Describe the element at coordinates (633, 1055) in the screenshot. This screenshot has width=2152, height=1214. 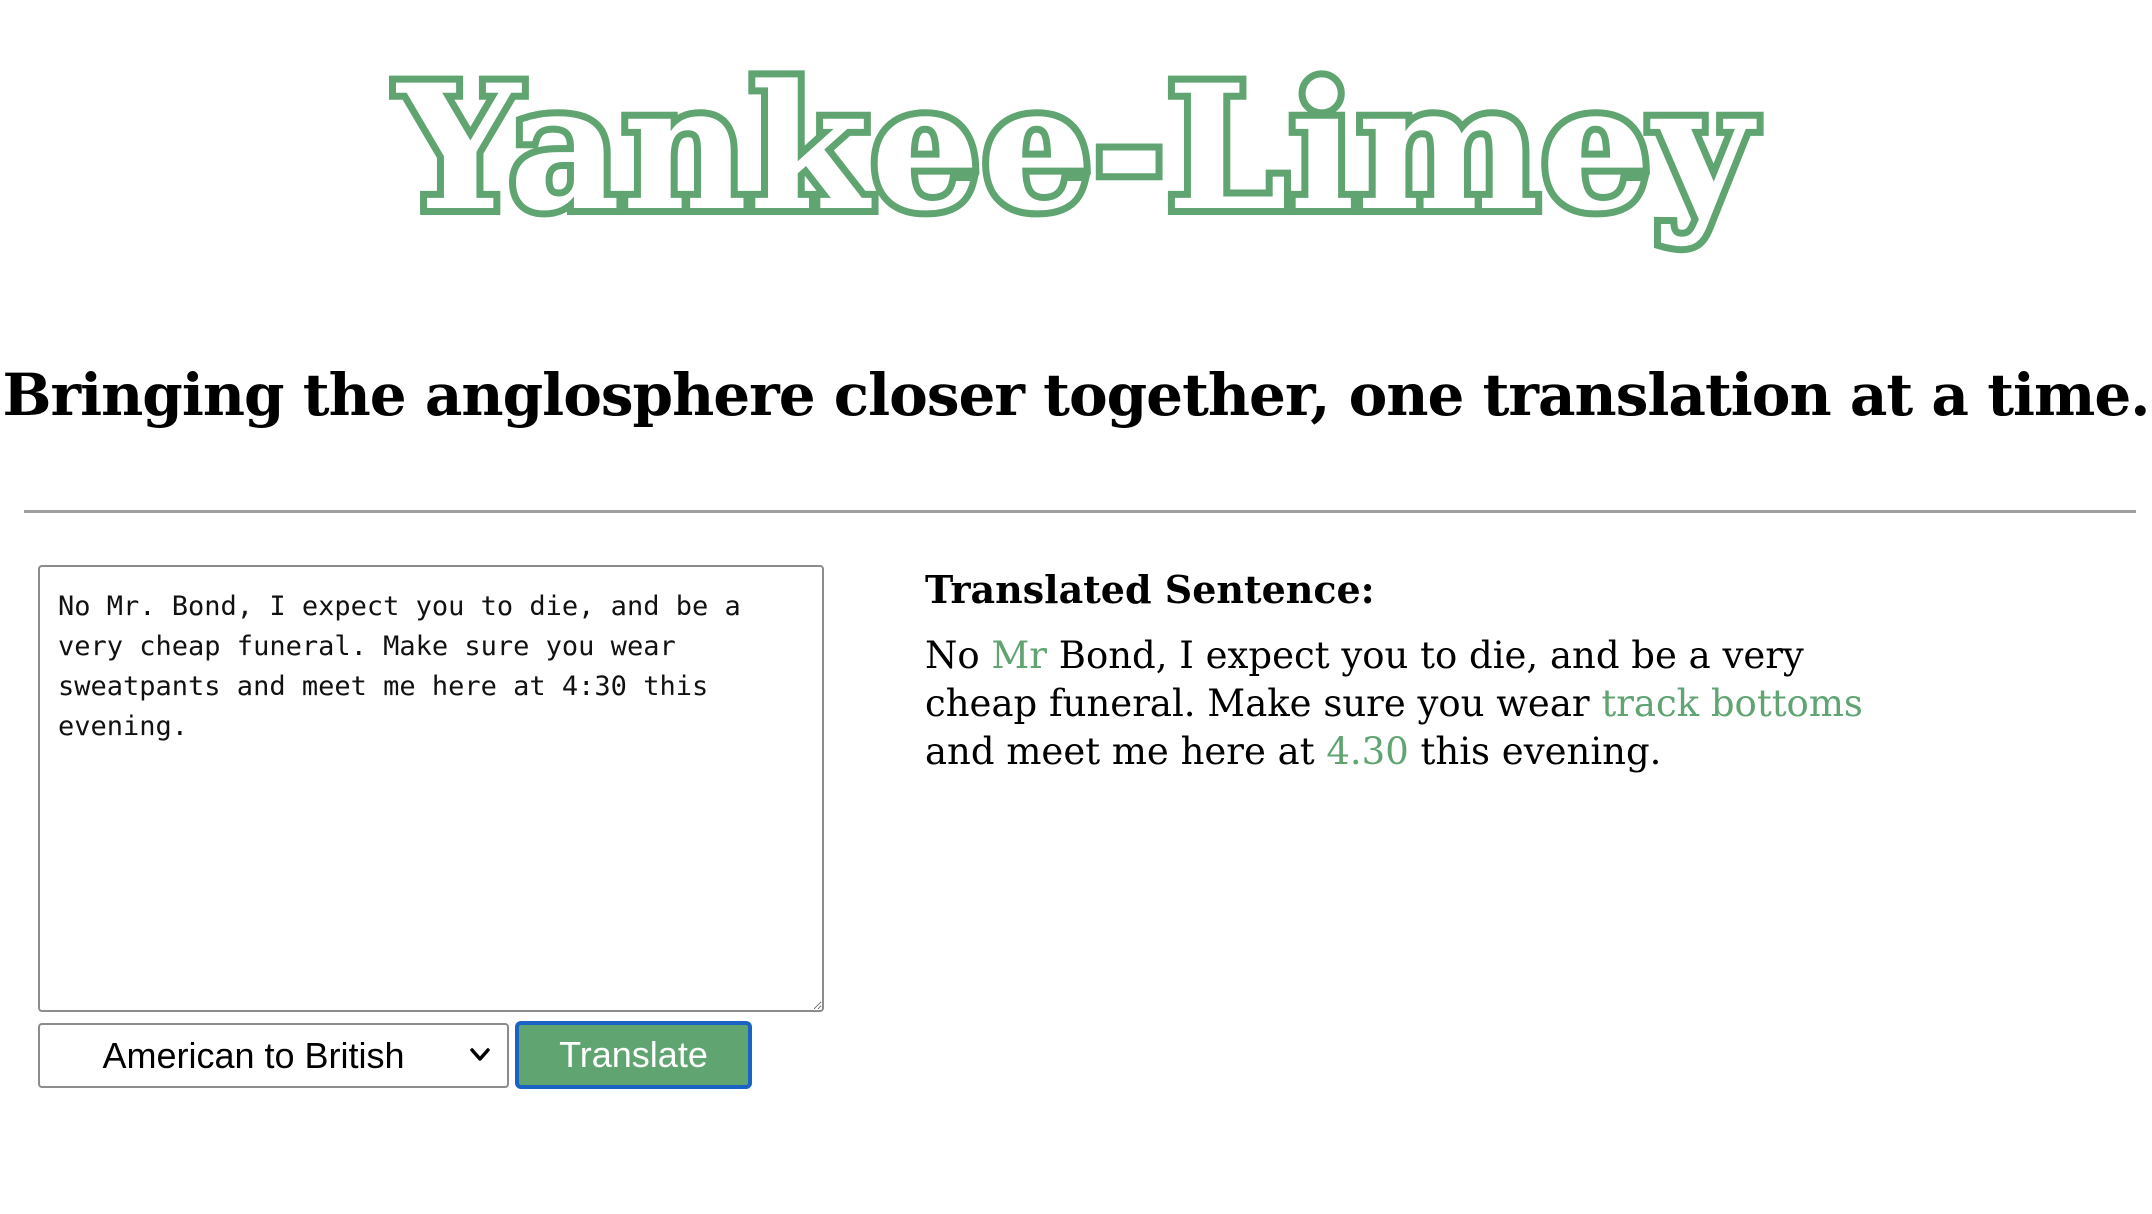
I see `translate-button: Translate` at that location.